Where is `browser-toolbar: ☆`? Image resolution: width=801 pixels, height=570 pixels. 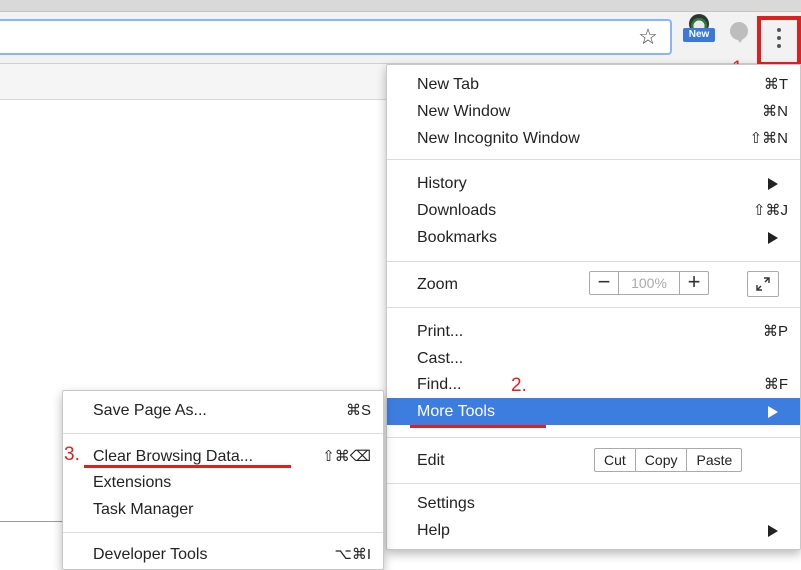
browser-toolbar: ☆ is located at coordinates (400, 38).